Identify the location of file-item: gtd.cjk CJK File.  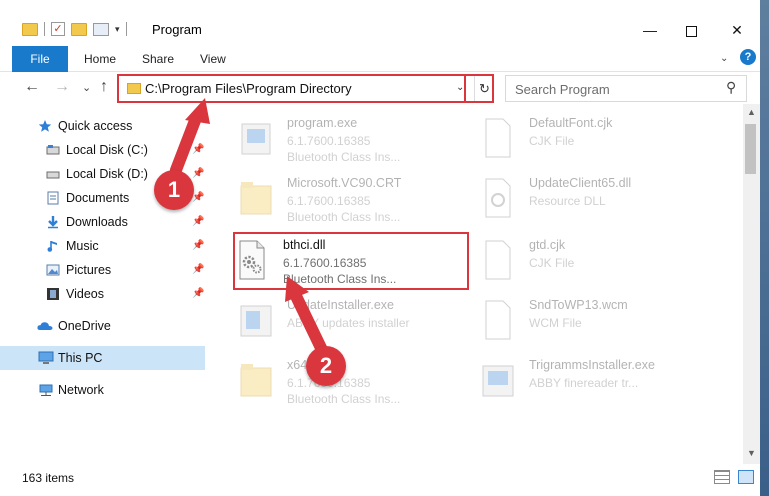
(596, 261).